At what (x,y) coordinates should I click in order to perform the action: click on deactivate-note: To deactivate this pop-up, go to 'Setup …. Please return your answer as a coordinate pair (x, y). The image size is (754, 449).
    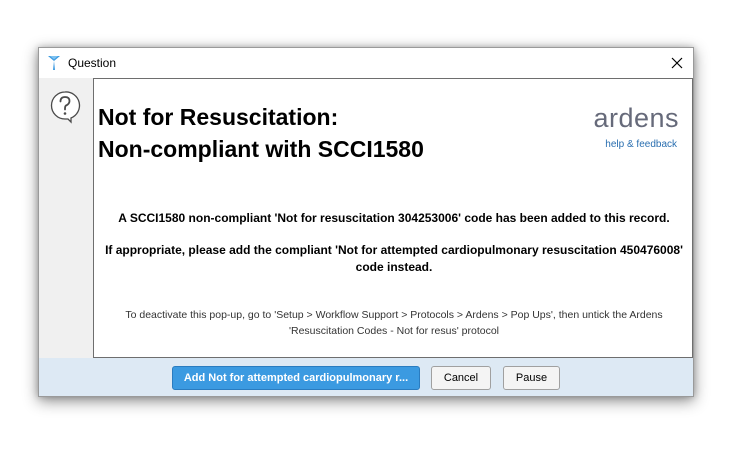
    Looking at the image, I should click on (394, 323).